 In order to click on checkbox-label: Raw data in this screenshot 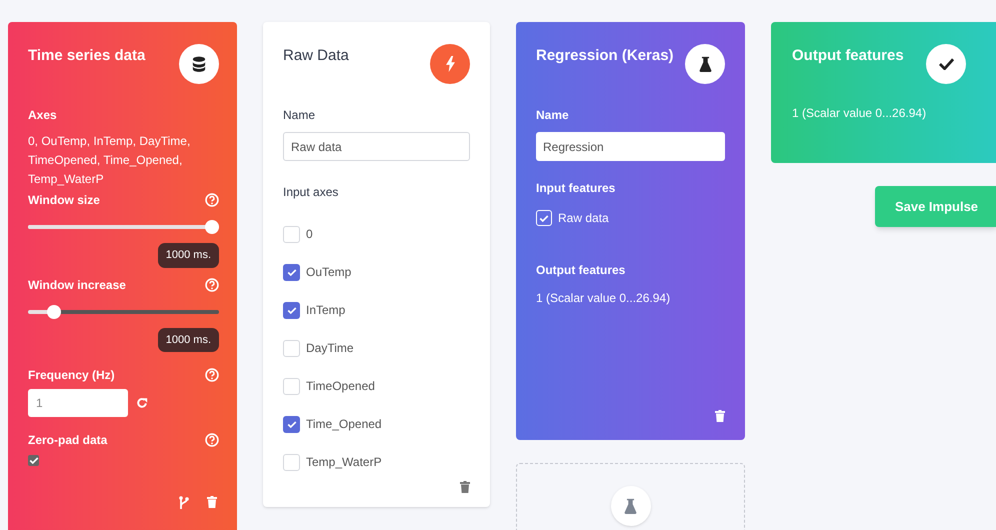, I will do `click(583, 218)`.